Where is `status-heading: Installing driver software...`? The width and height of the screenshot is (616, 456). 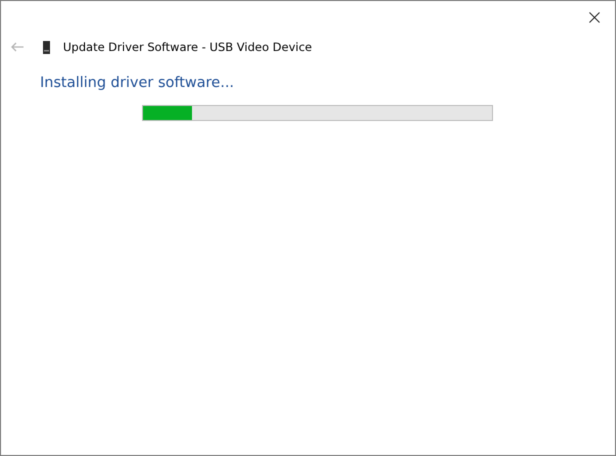
status-heading: Installing driver software... is located at coordinates (138, 83).